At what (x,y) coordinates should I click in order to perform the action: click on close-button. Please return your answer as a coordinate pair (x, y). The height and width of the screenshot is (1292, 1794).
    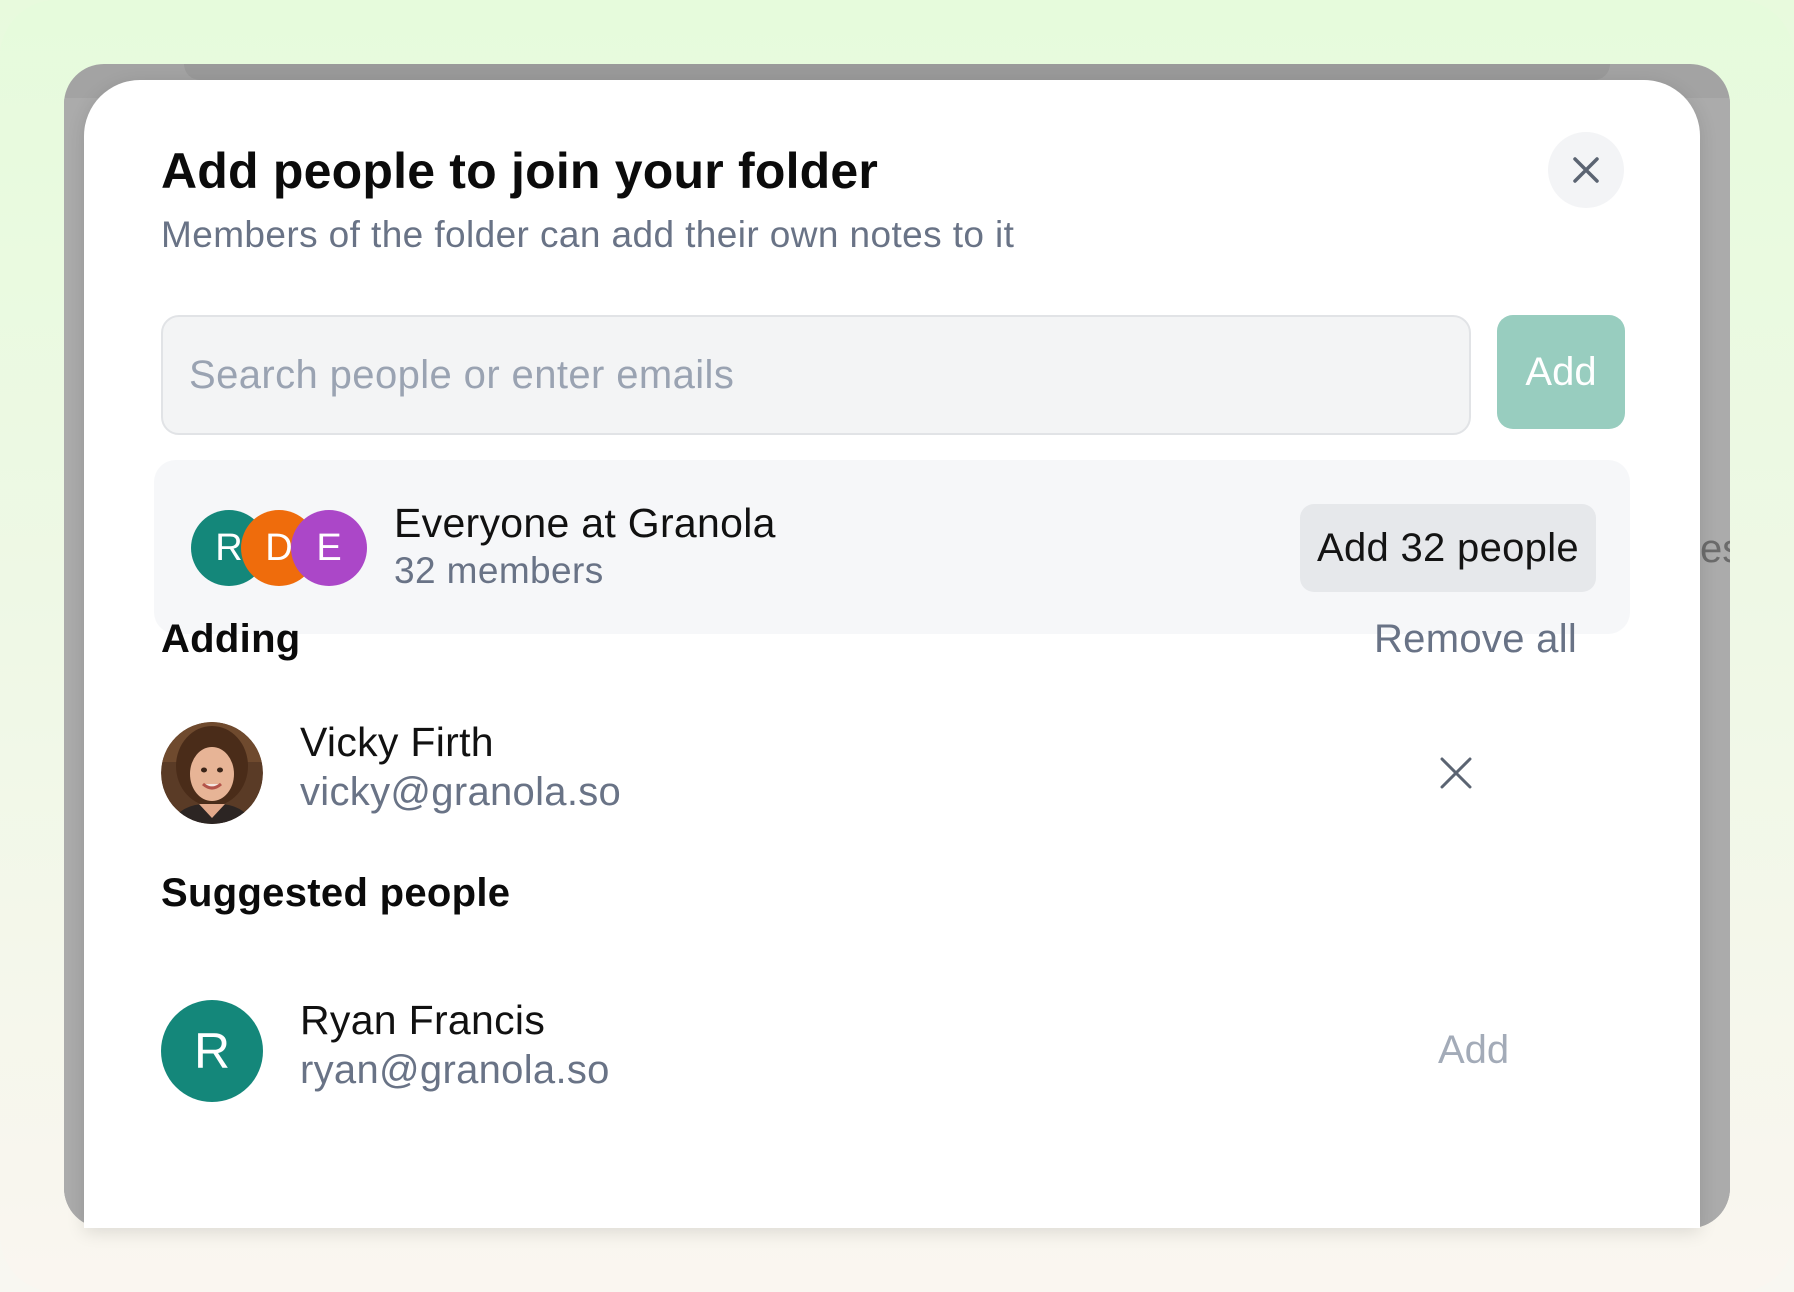
    Looking at the image, I should click on (1586, 170).